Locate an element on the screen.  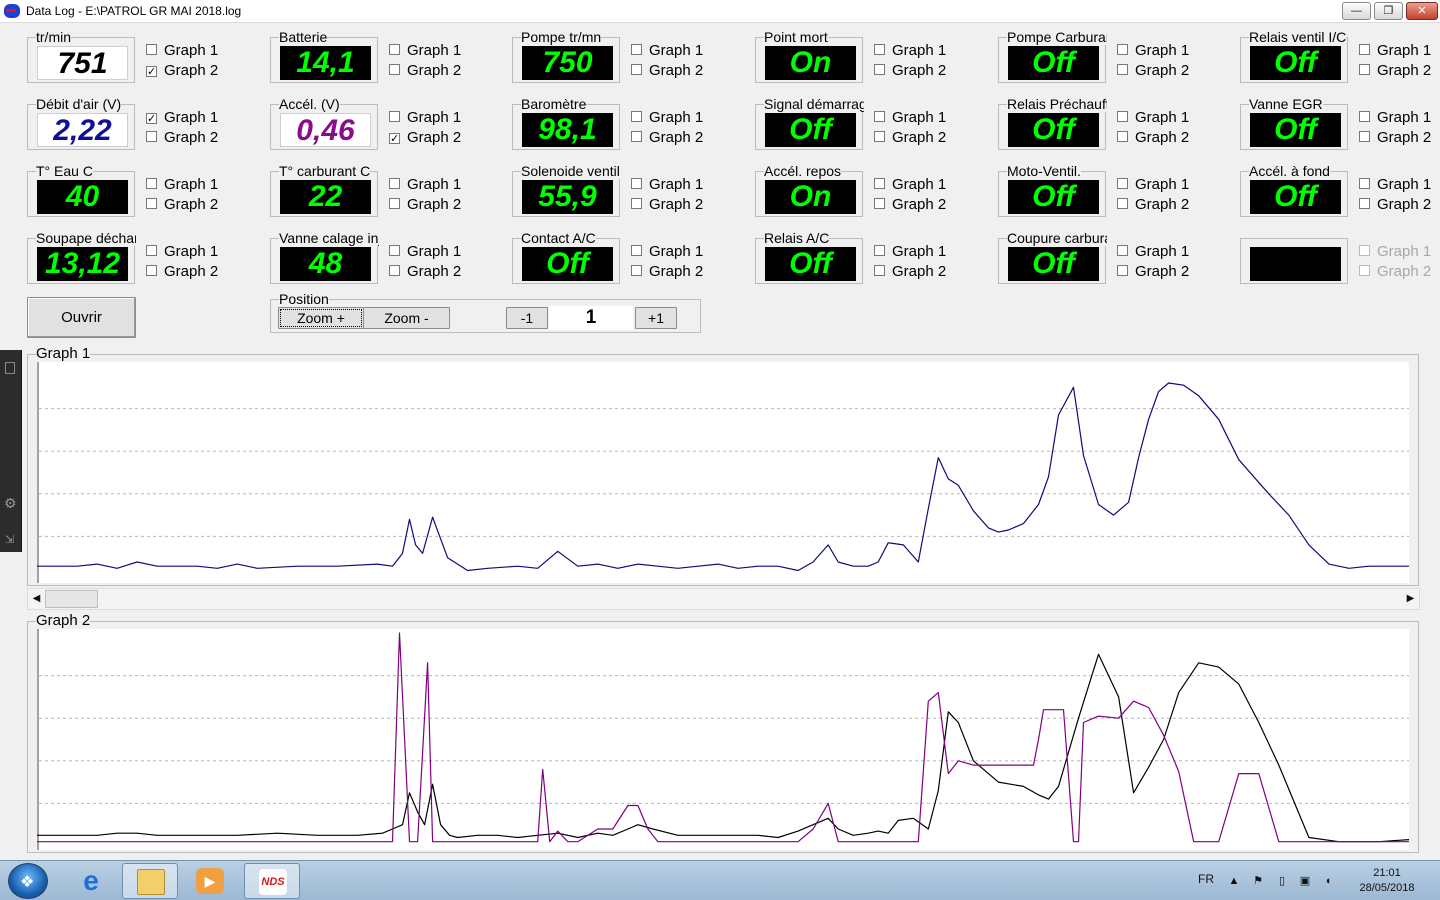
zoom-out-button: Zoom - is located at coordinates (406, 318).